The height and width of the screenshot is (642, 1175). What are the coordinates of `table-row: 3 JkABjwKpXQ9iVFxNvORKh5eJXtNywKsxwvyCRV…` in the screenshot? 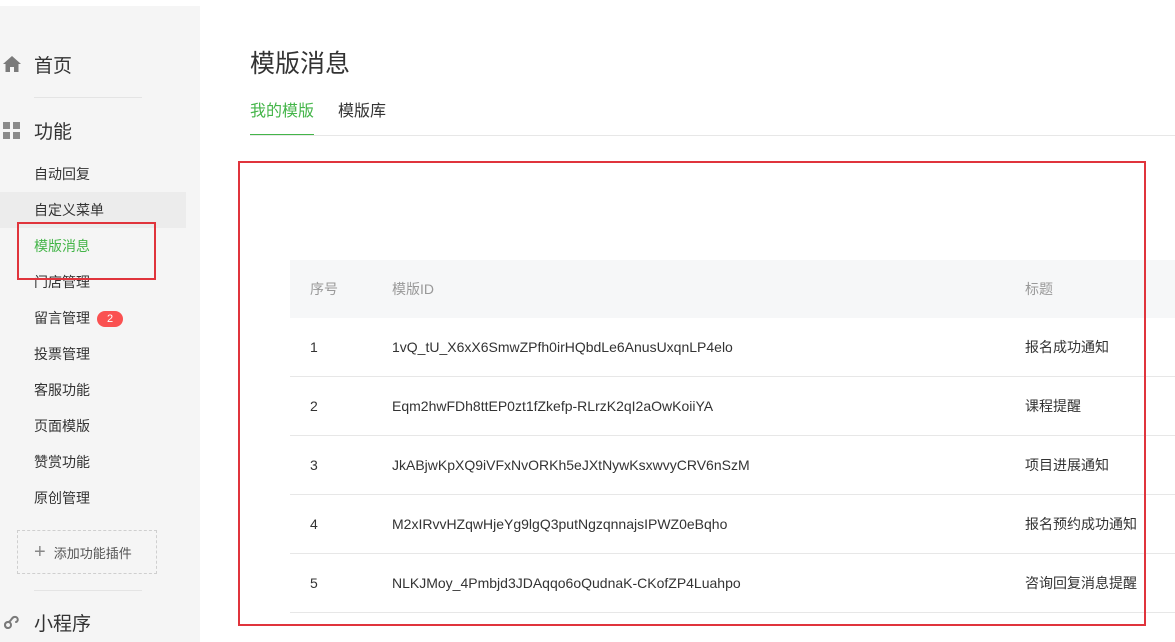 It's located at (732, 465).